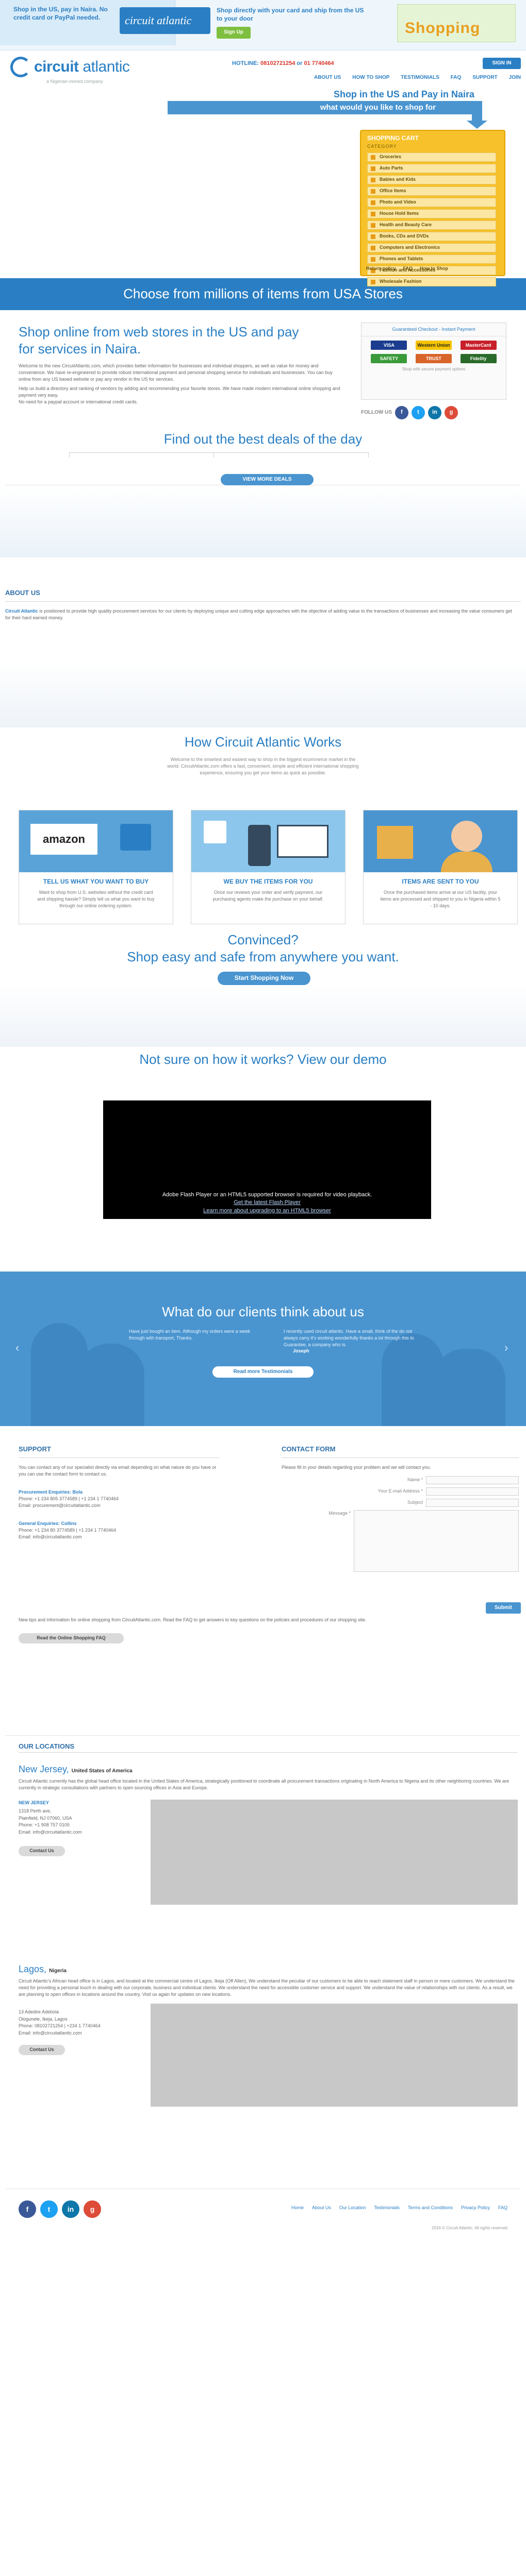  I want to click on category-item: Office Items, so click(432, 191).